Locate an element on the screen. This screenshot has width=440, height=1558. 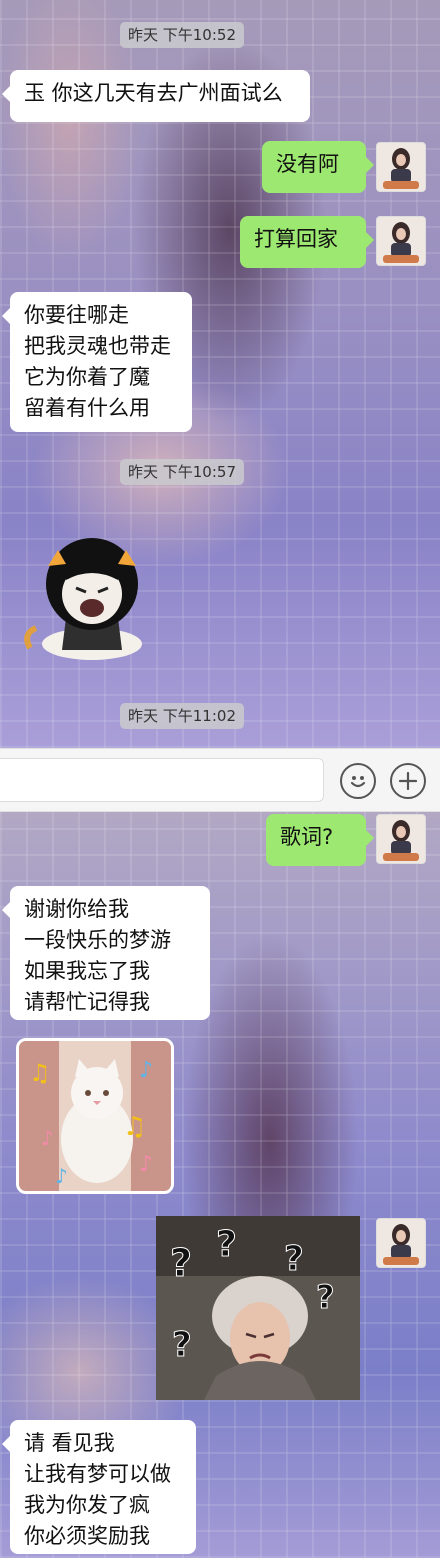
message-input is located at coordinates (162, 780).